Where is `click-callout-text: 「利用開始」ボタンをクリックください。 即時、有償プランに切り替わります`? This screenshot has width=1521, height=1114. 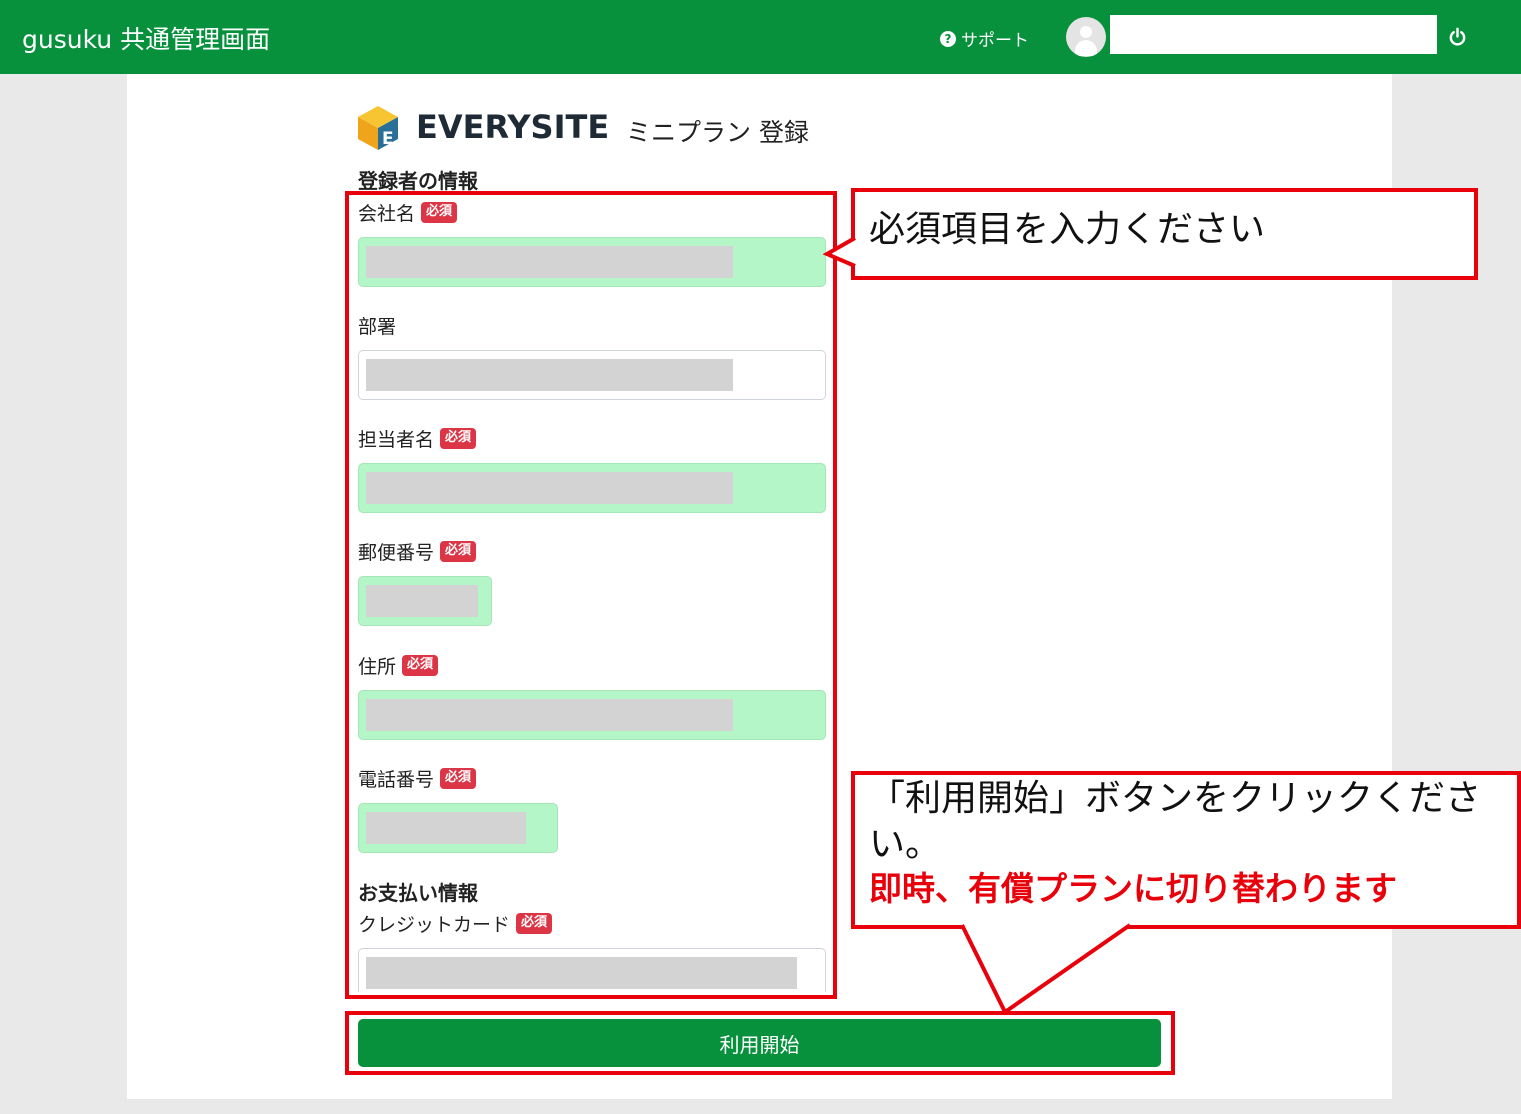
click-callout-text: 「利用開始」ボタンをクリックください。 即時、有償プランに切り替わります is located at coordinates (1176, 843).